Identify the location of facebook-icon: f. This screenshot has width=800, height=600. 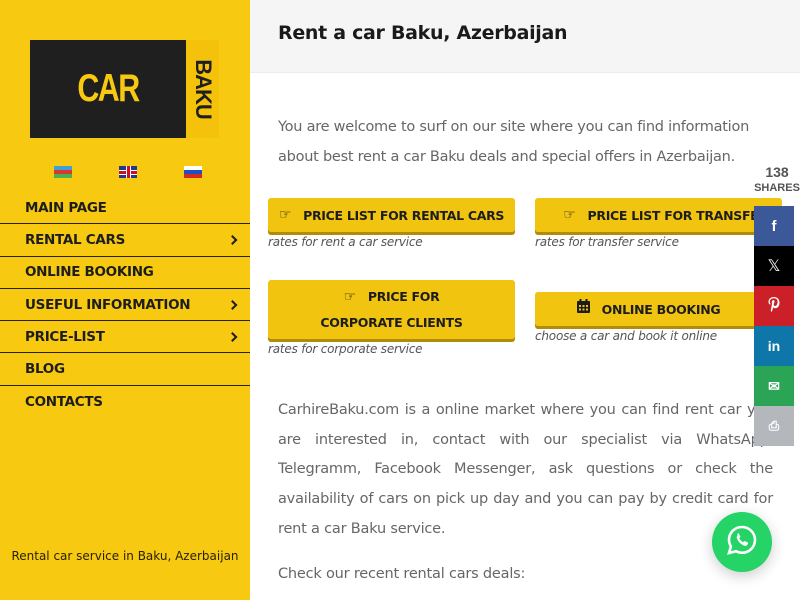
(774, 226).